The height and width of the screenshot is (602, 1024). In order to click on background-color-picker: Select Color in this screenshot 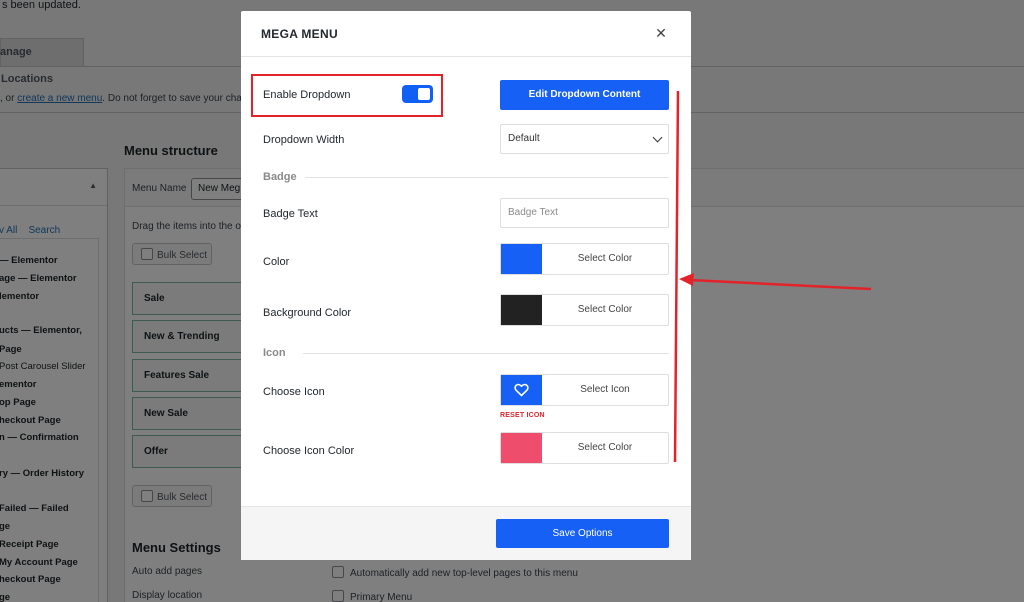, I will do `click(584, 310)`.